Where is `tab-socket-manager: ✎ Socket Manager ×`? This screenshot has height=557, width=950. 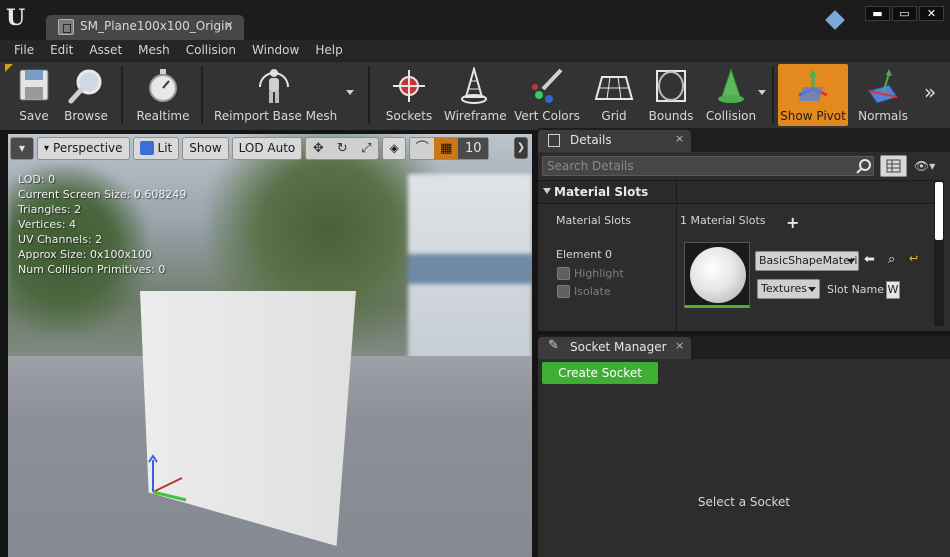
tab-socket-manager: ✎ Socket Manager × is located at coordinates (614, 348).